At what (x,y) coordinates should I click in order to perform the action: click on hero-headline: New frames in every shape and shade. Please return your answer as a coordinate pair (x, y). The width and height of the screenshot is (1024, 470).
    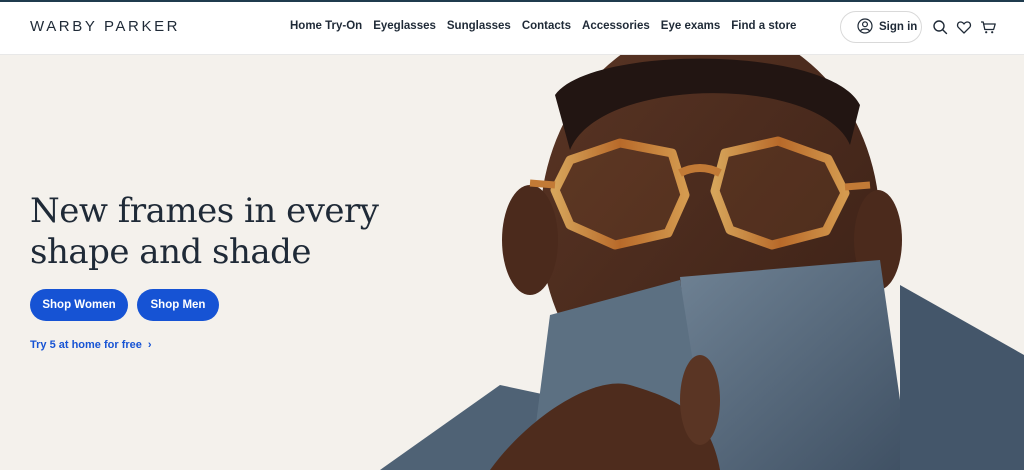
    Looking at the image, I should click on (230, 232).